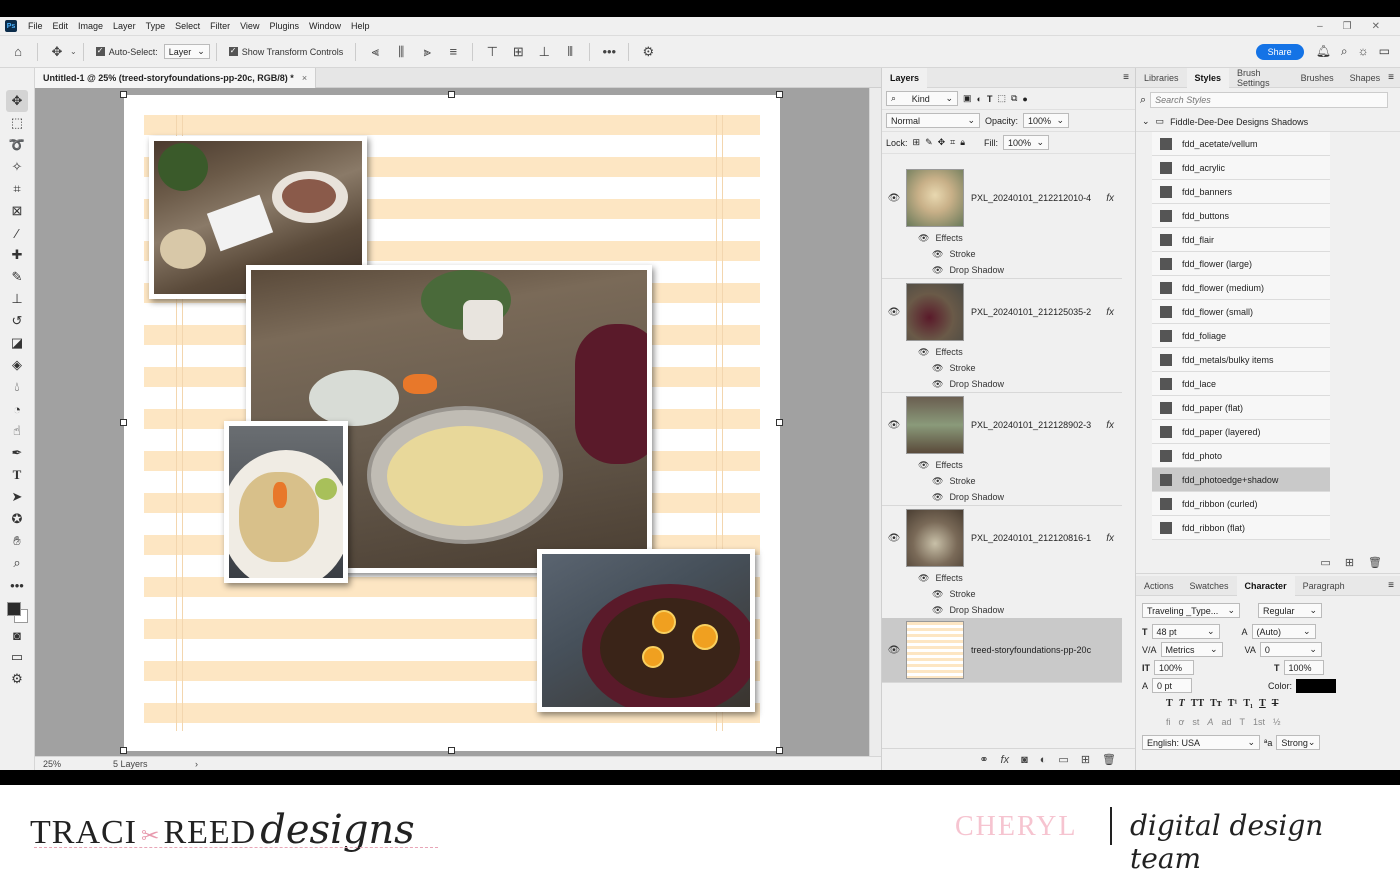  I want to click on tab-actions: Actions, so click(1159, 586).